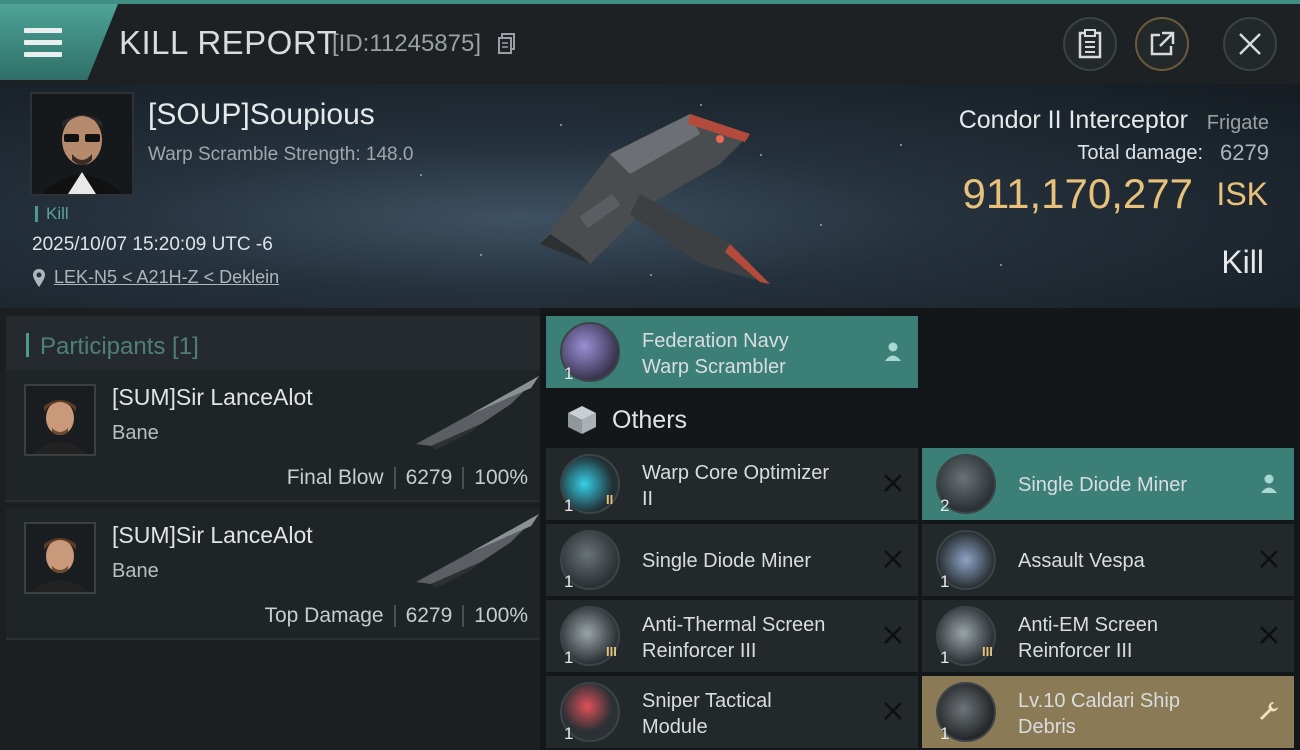 The image size is (1300, 750). What do you see at coordinates (82, 144) in the screenshot?
I see `victim-portrait` at bounding box center [82, 144].